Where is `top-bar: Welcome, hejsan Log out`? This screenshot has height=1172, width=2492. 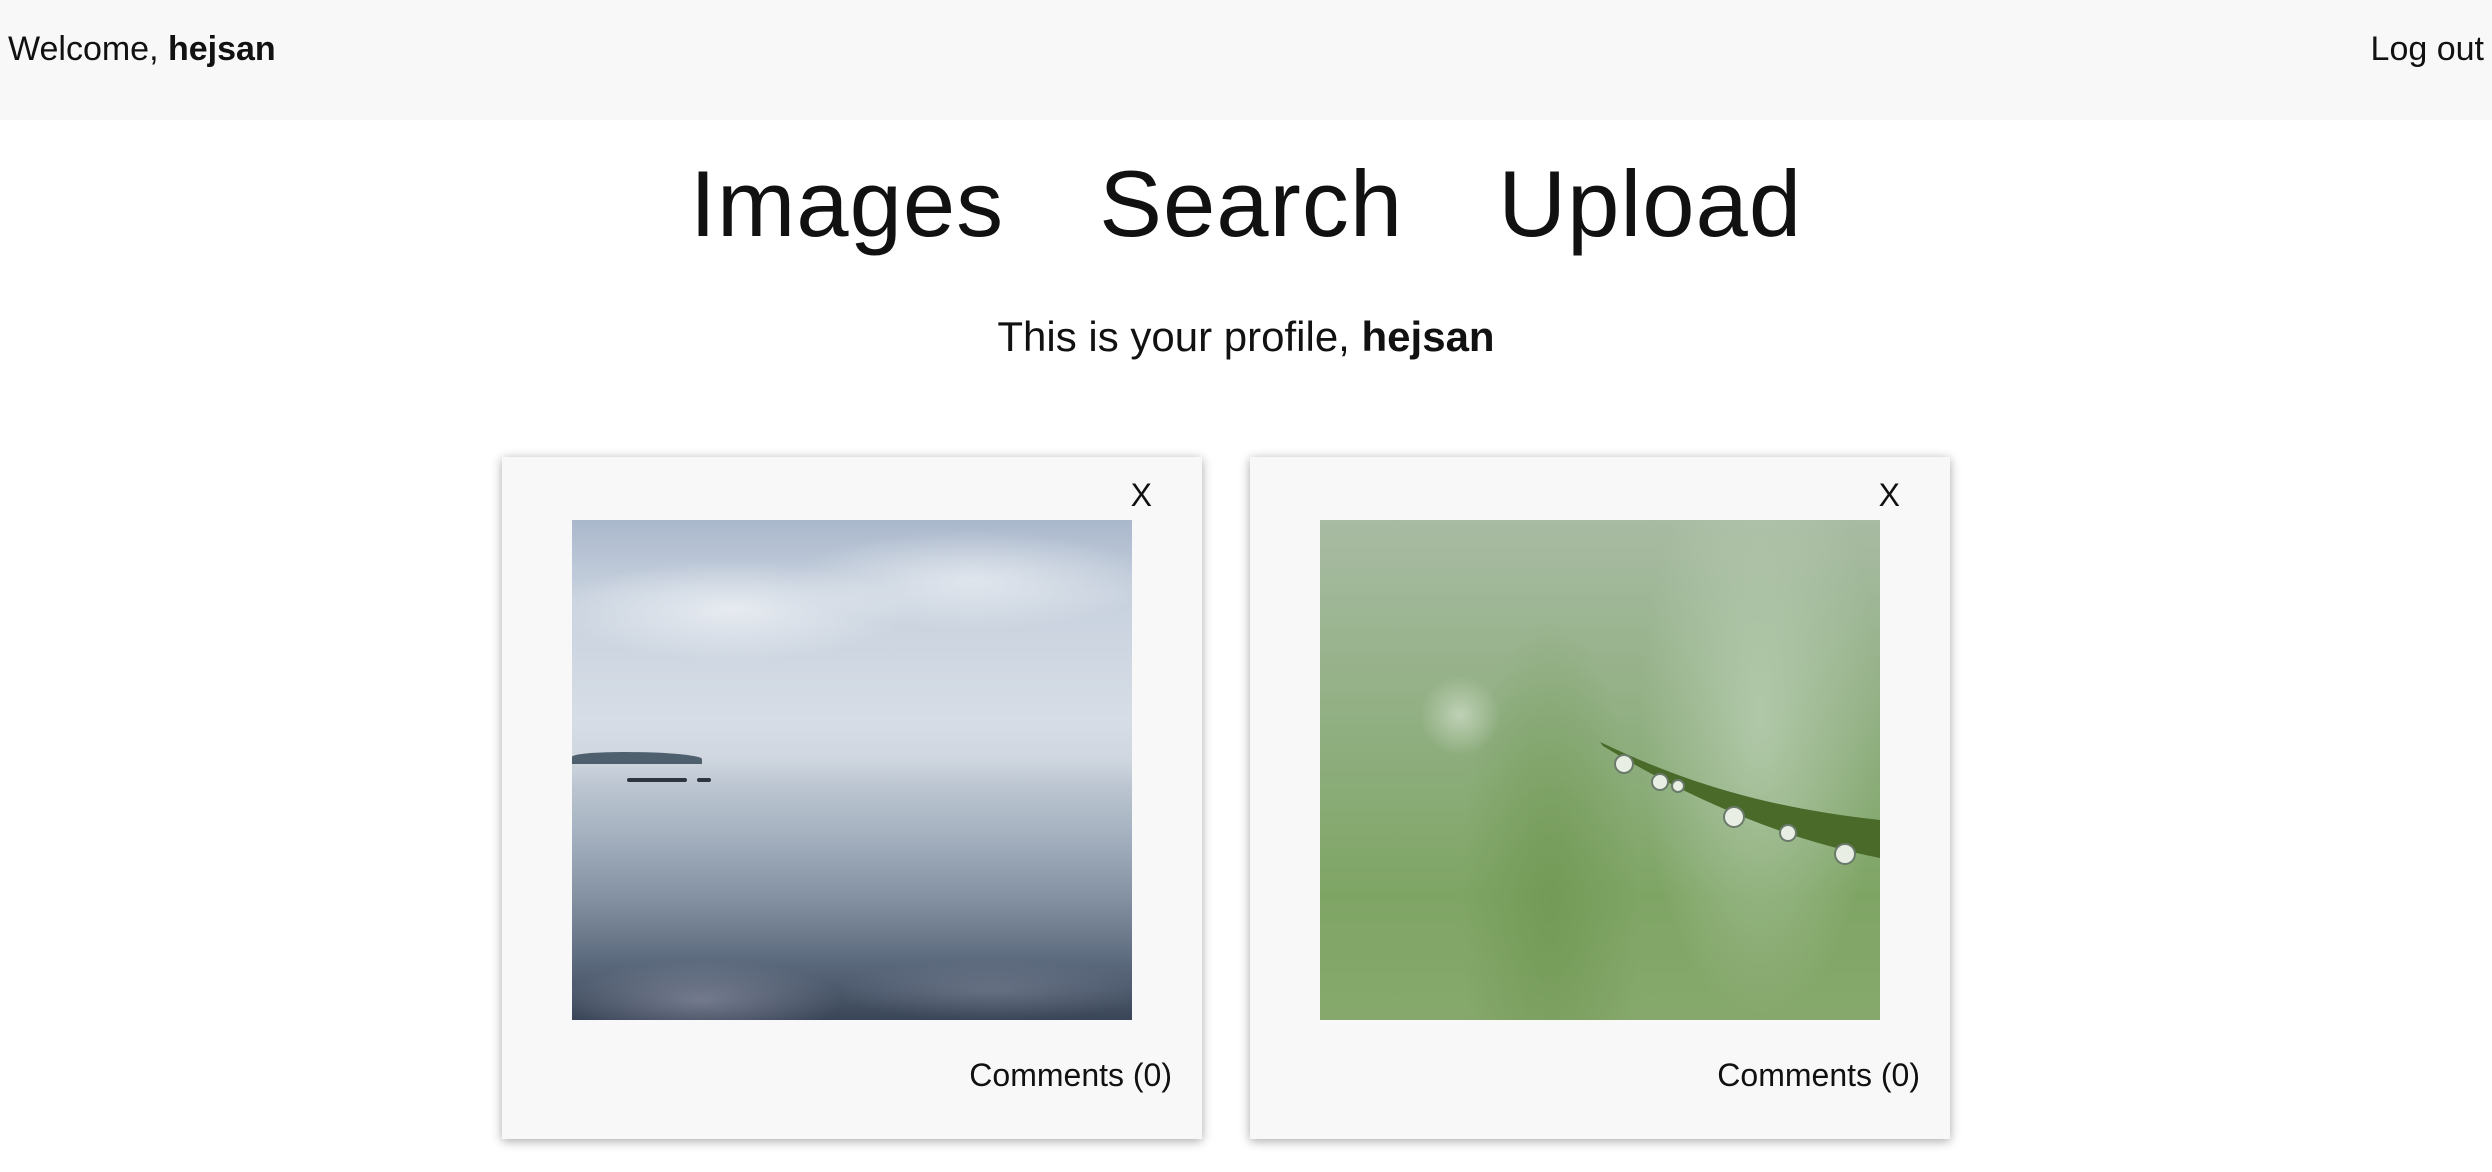
top-bar: Welcome, hejsan Log out is located at coordinates (1246, 60).